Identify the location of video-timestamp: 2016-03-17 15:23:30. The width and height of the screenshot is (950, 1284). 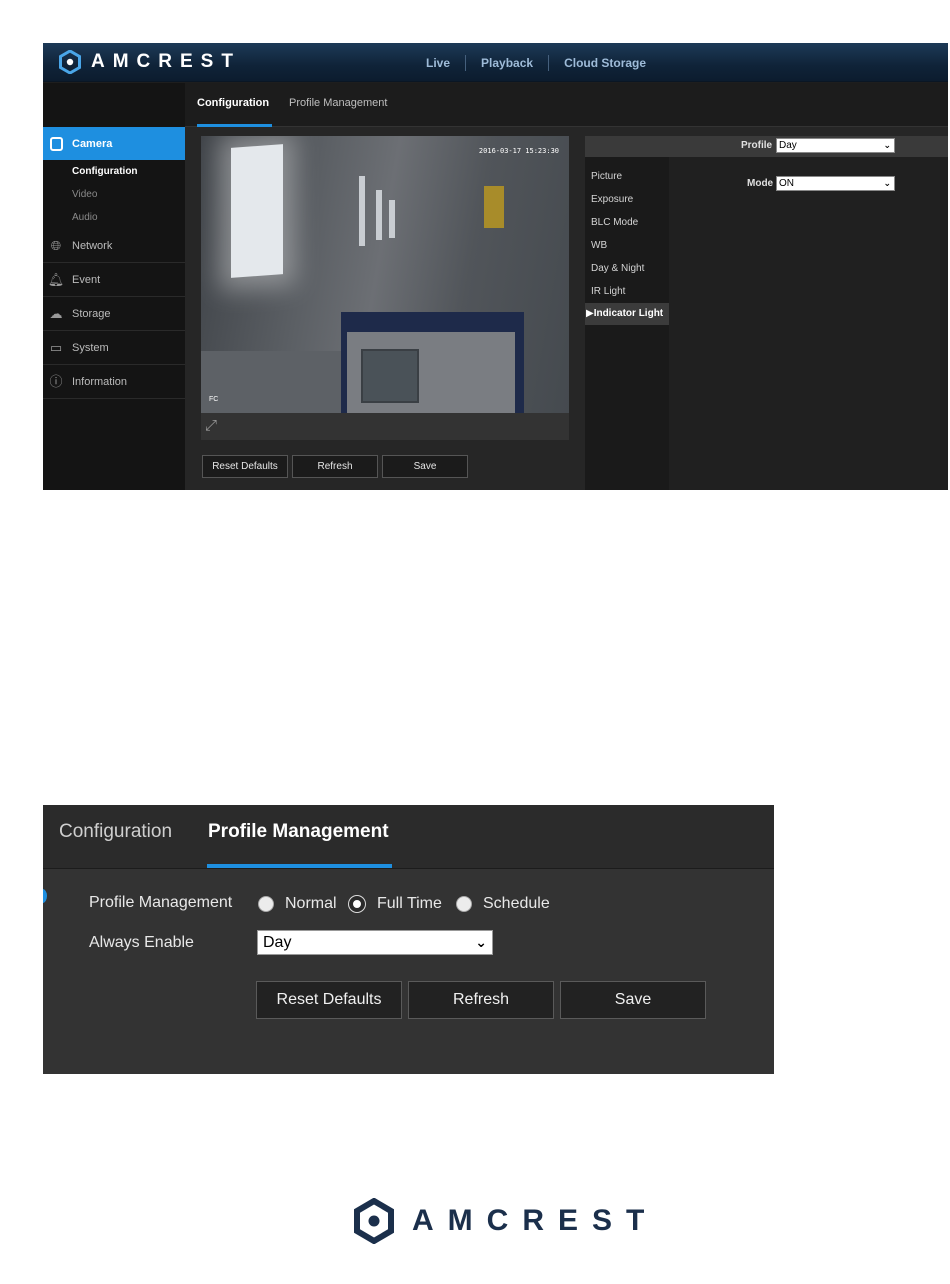
(518, 151).